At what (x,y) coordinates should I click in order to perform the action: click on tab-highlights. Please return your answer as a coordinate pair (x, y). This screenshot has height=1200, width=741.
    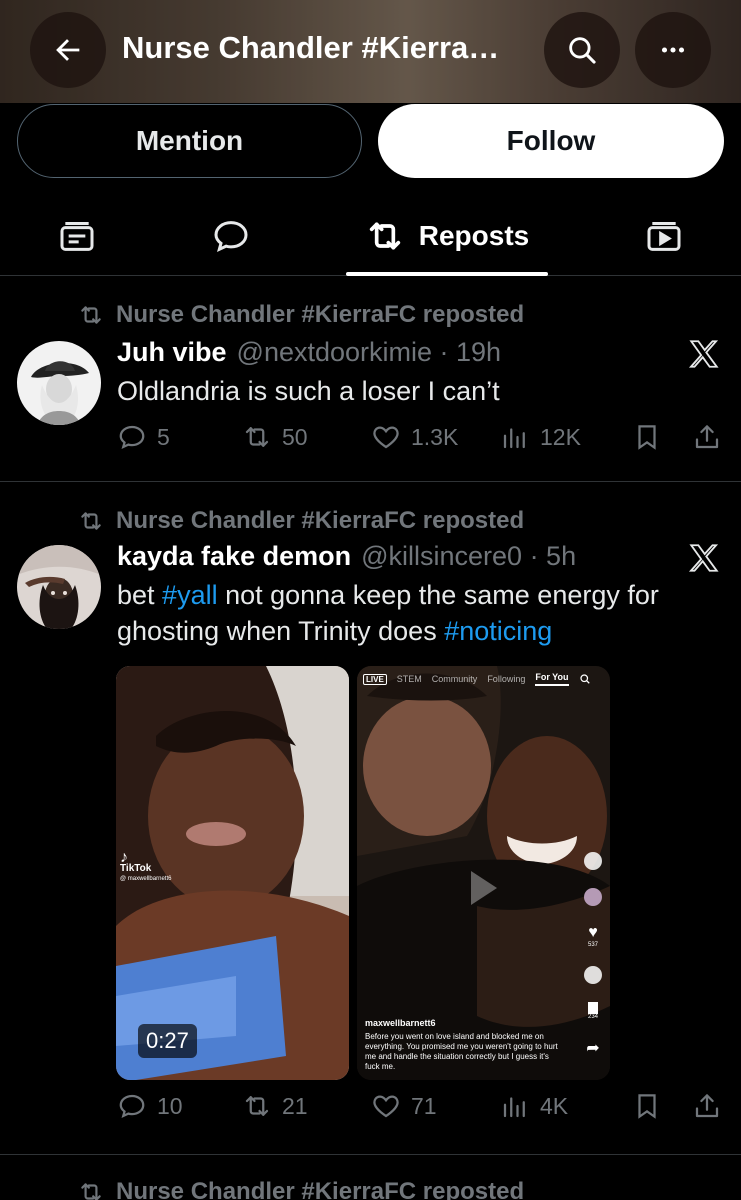
    Looking at the image, I should click on (77, 236).